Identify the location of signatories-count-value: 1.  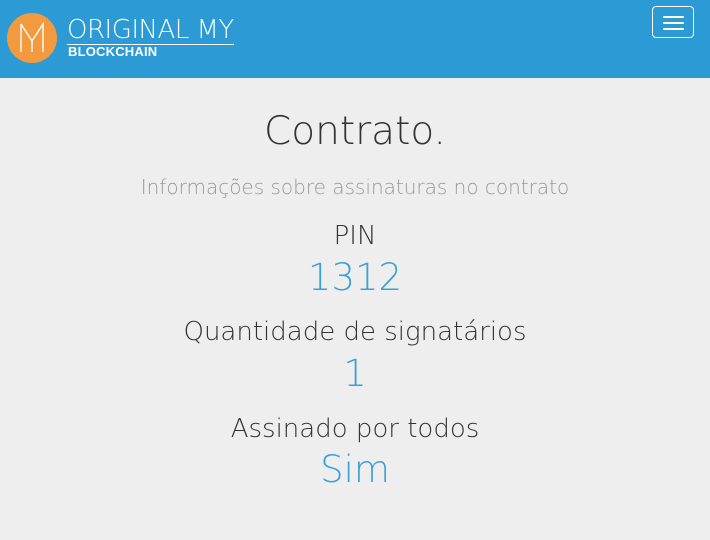
(355, 373).